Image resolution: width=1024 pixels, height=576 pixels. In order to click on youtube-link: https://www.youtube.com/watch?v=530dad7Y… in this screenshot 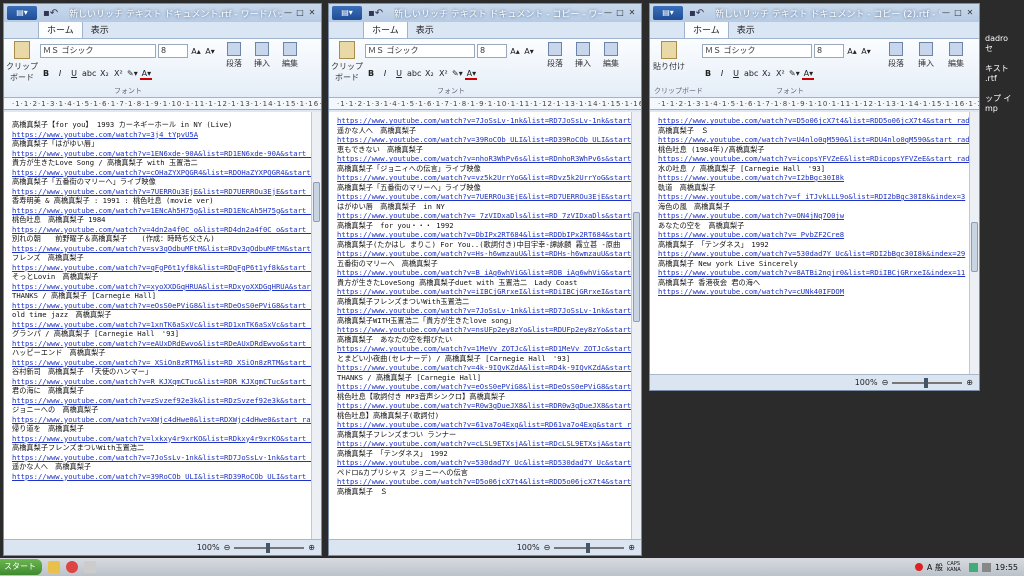, I will do `click(813, 254)`.